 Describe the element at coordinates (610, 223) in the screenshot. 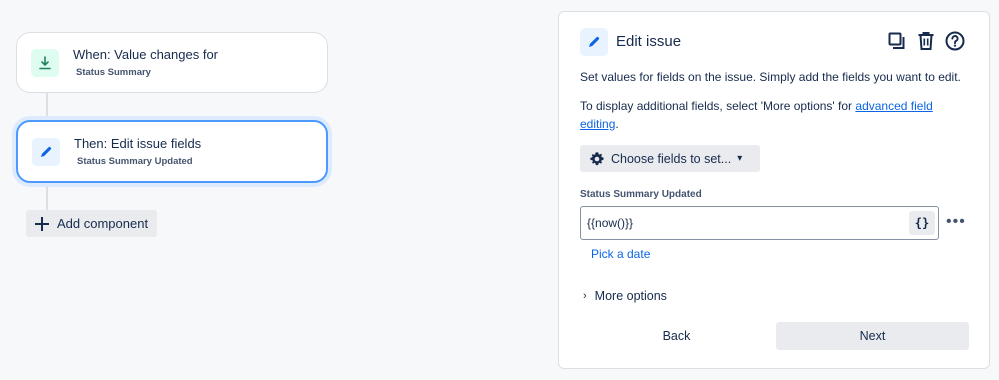

I see `field-value: {{now()}}` at that location.